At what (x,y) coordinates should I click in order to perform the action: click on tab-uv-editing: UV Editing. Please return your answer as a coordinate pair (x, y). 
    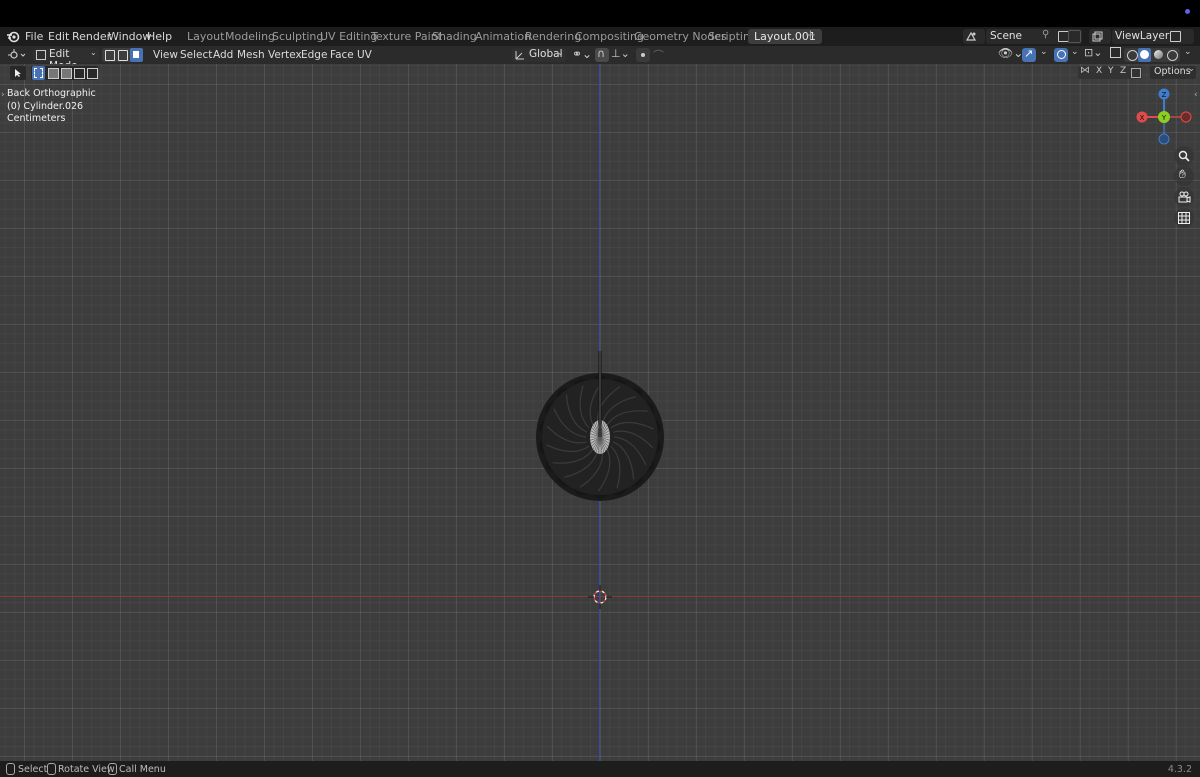
    Looking at the image, I should click on (348, 36).